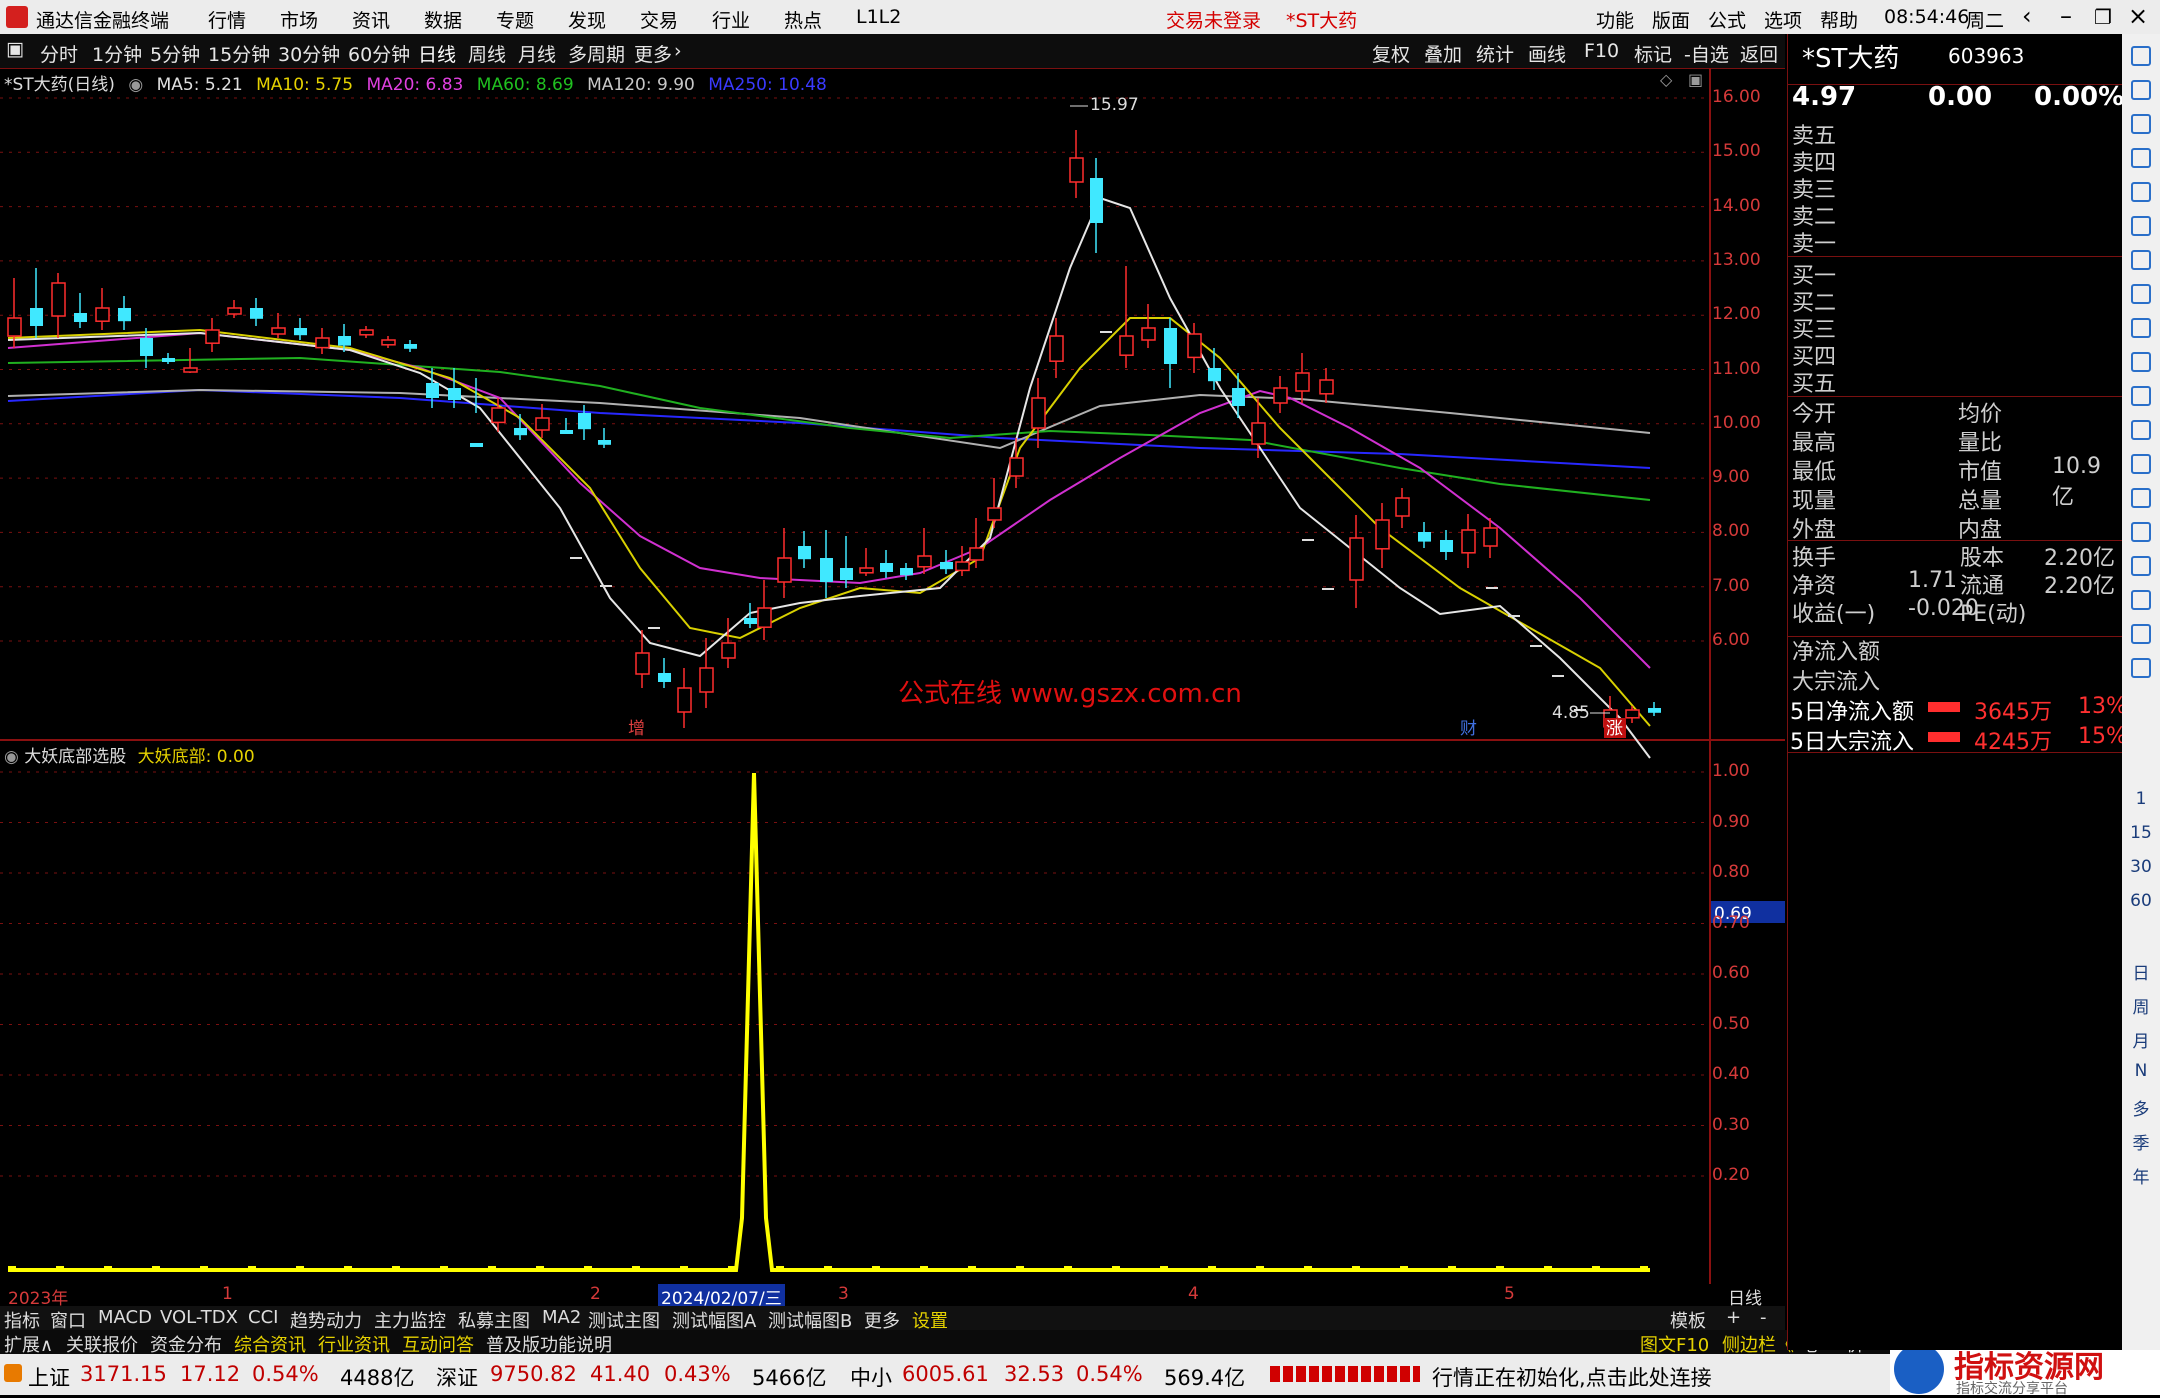  What do you see at coordinates (2141, 634) in the screenshot?
I see `fs-icon` at bounding box center [2141, 634].